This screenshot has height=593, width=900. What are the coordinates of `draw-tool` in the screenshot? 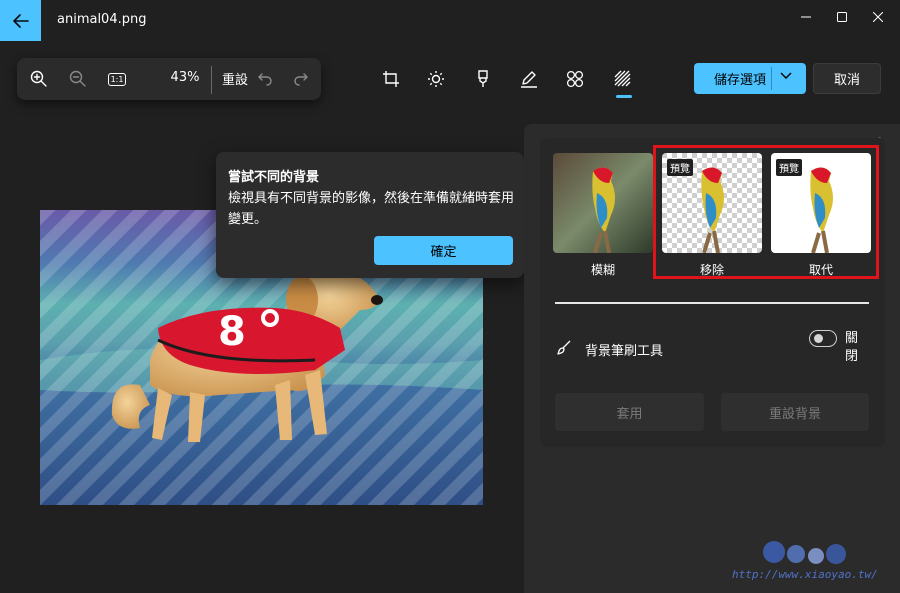 It's located at (529, 79).